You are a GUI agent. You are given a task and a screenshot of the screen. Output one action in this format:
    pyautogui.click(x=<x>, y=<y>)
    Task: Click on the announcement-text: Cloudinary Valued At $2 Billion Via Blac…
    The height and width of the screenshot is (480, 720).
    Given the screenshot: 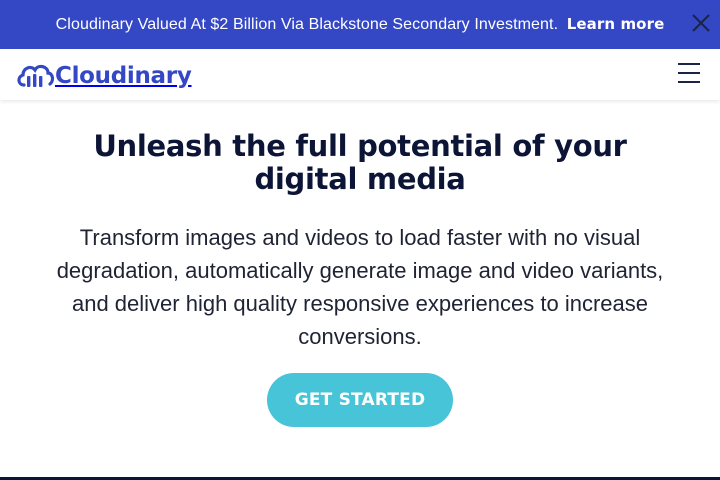 What is the action you would take?
    pyautogui.click(x=307, y=24)
    